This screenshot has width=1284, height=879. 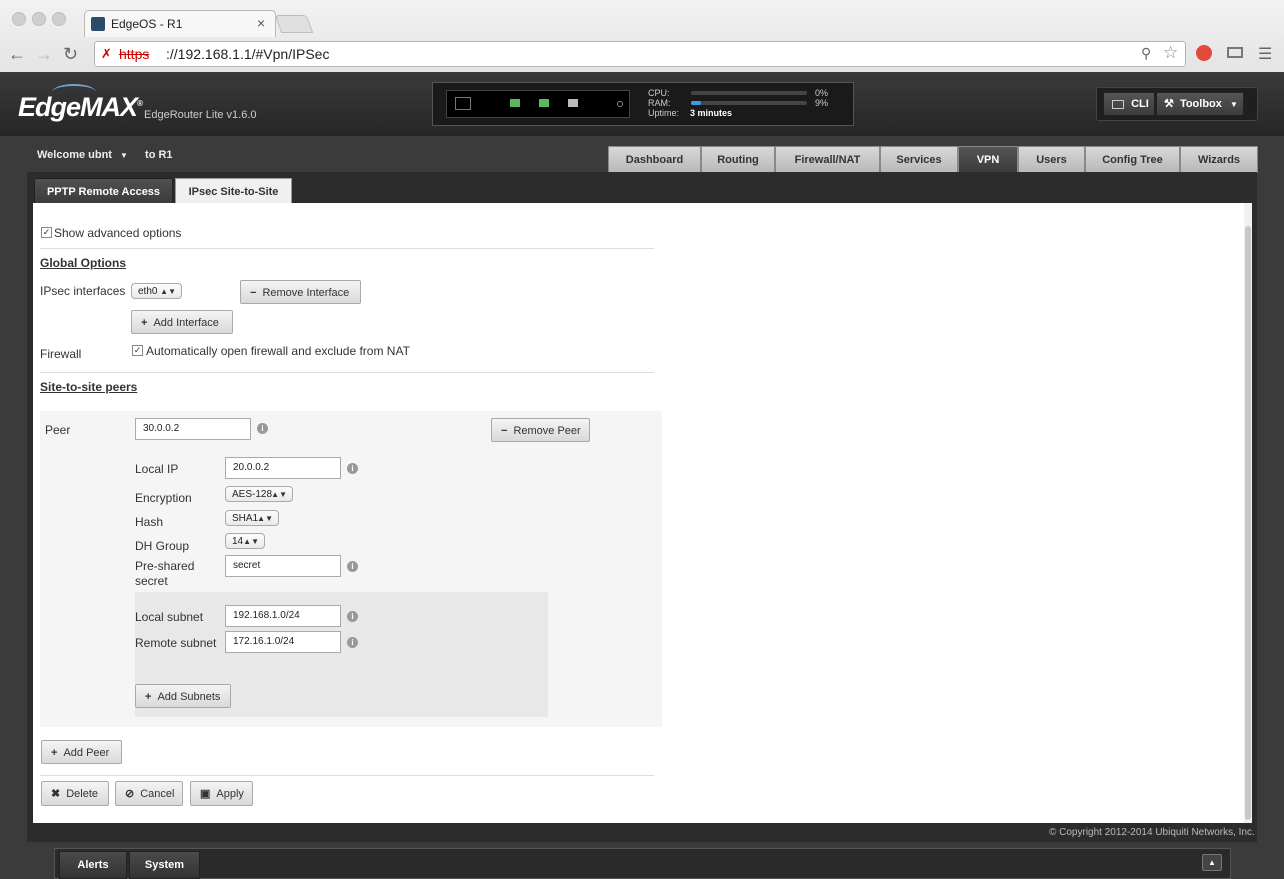 I want to click on tab-alerts: Alerts, so click(x=93, y=865).